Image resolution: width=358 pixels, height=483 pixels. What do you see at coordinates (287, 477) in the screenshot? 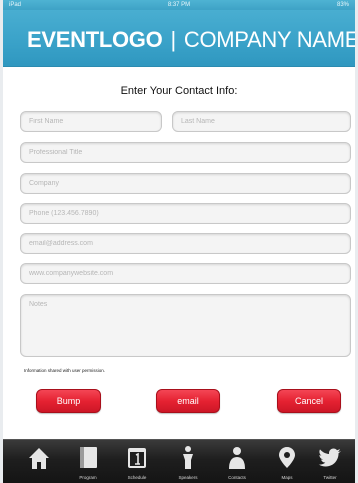
I see `tab-label: Maps` at bounding box center [287, 477].